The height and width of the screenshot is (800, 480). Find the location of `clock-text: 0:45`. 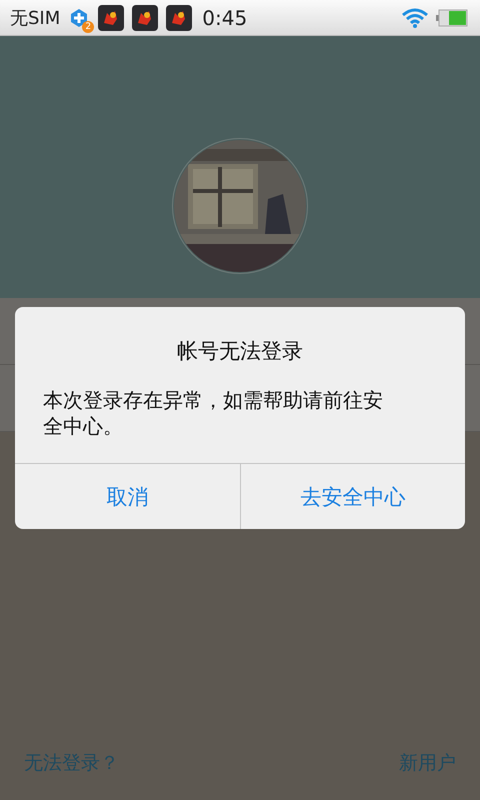

clock-text: 0:45 is located at coordinates (225, 18).